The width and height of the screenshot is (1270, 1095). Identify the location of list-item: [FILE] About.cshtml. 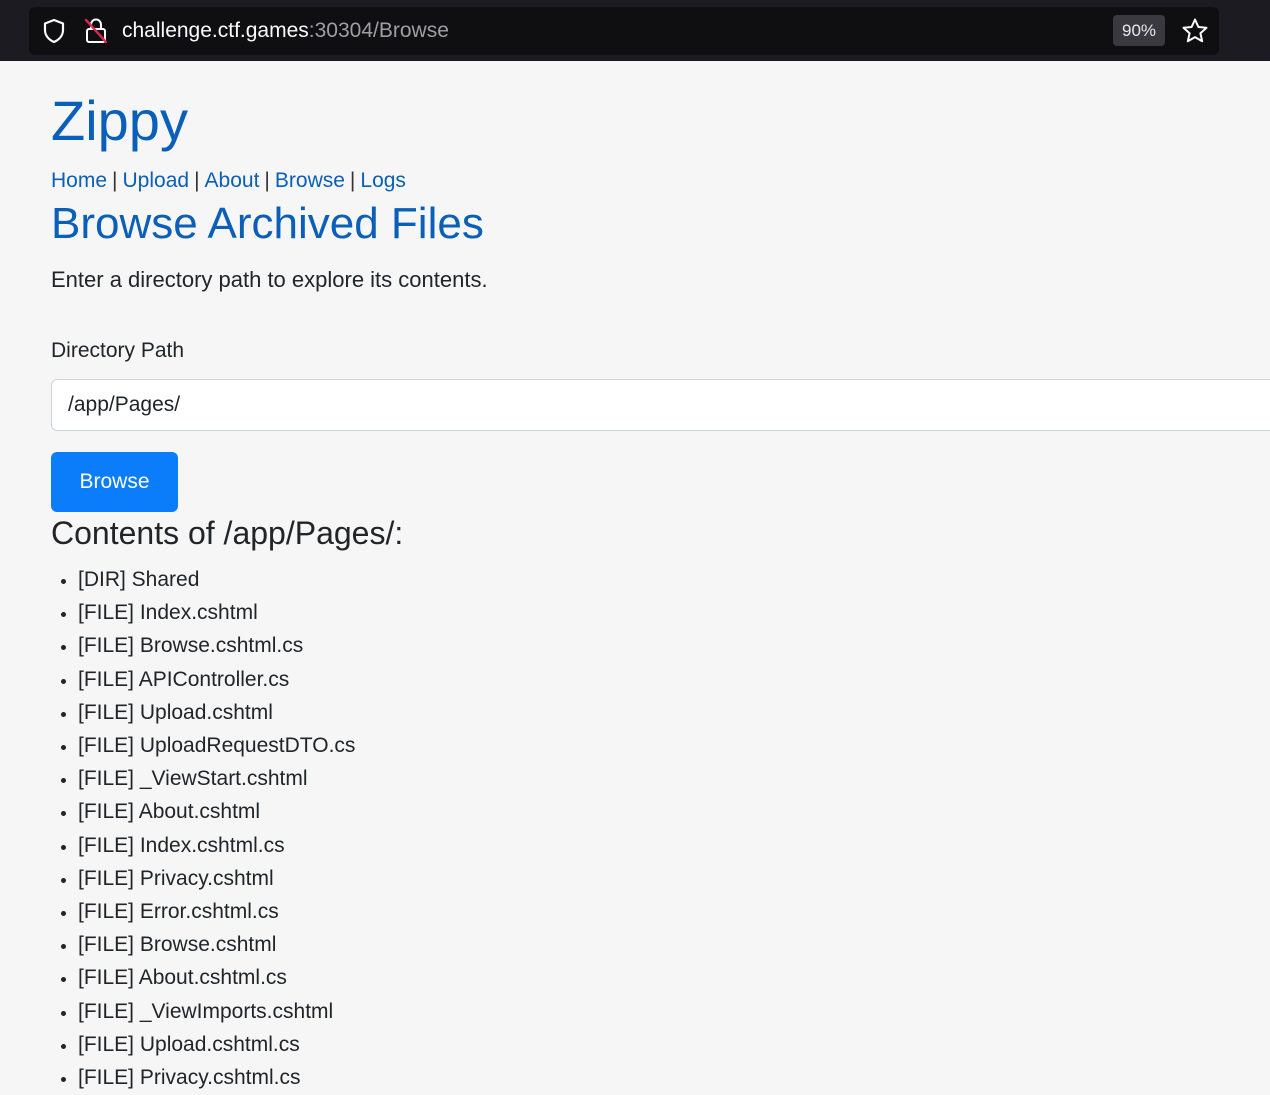
(216, 811).